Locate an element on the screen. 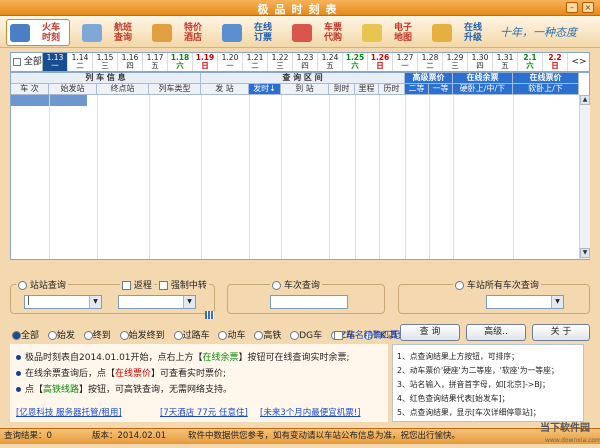 The width and height of the screenshot is (600, 448). date-cell: 1.24 五 is located at coordinates (330, 62).